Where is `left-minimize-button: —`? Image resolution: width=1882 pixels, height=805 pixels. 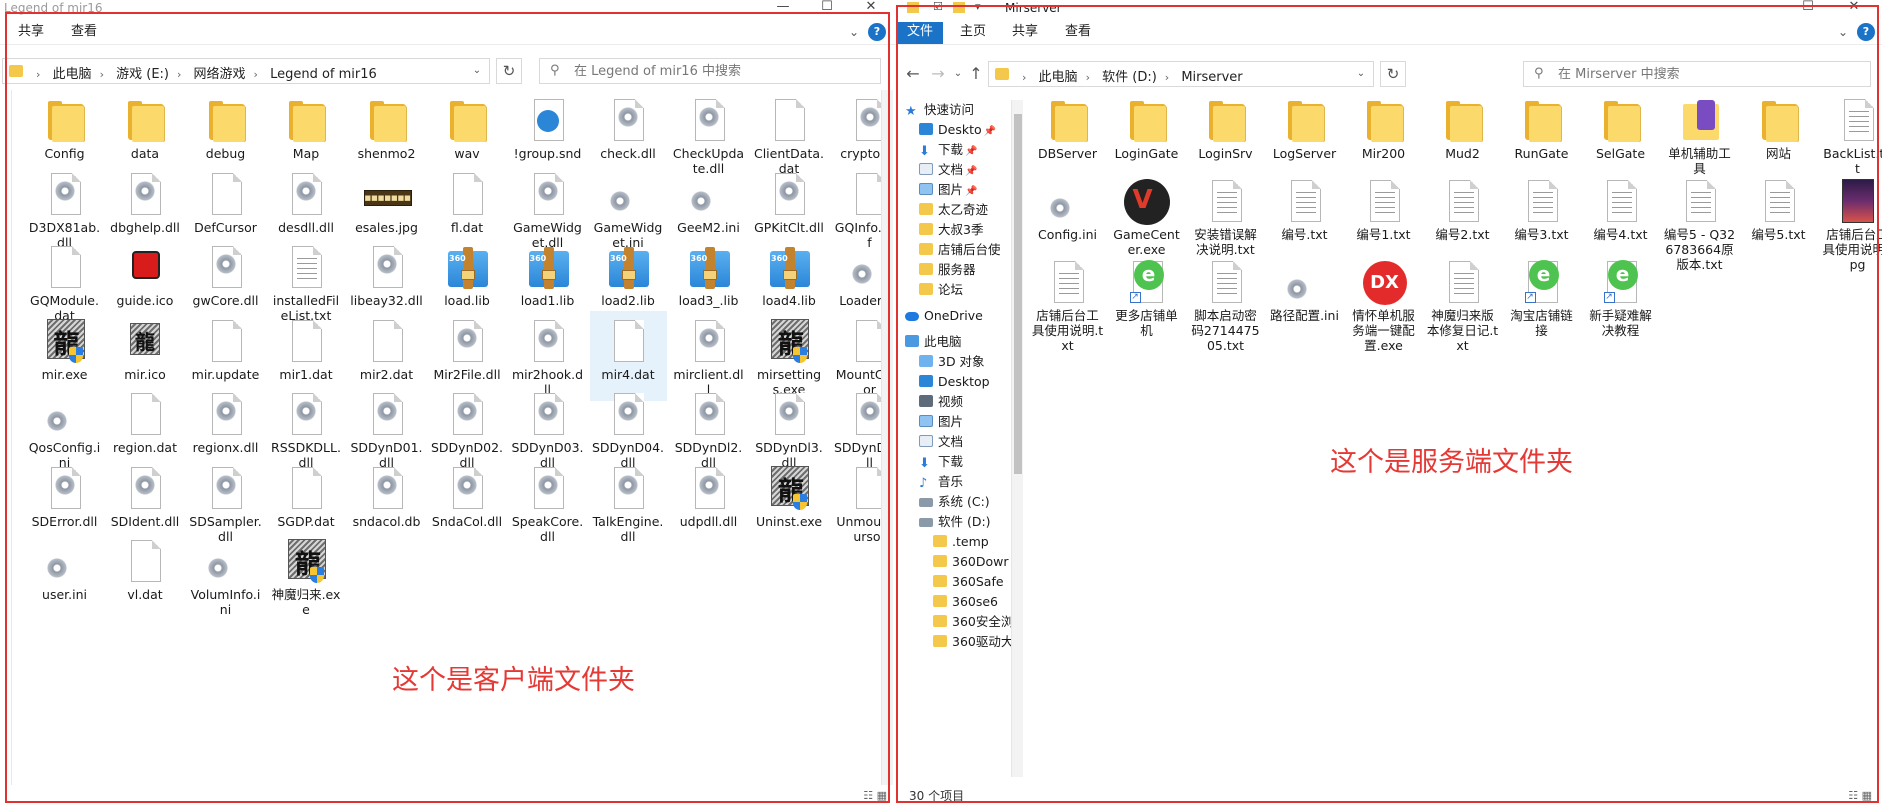 left-minimize-button: — is located at coordinates (783, 8).